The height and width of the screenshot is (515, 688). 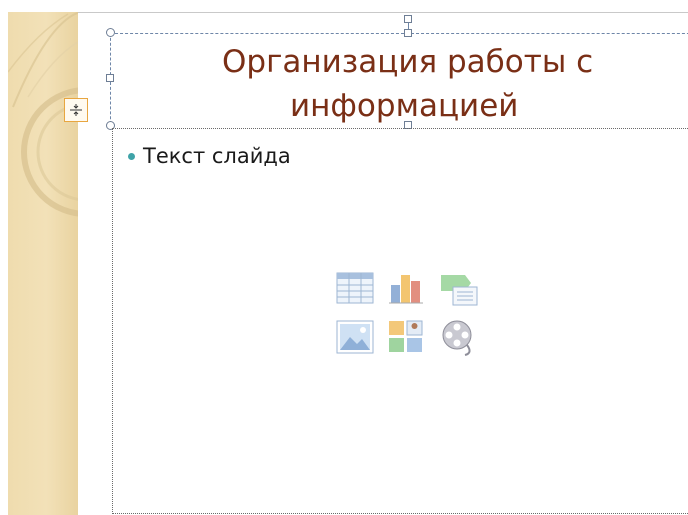 I want to click on slide-top-edge, so click(x=383, y=12).